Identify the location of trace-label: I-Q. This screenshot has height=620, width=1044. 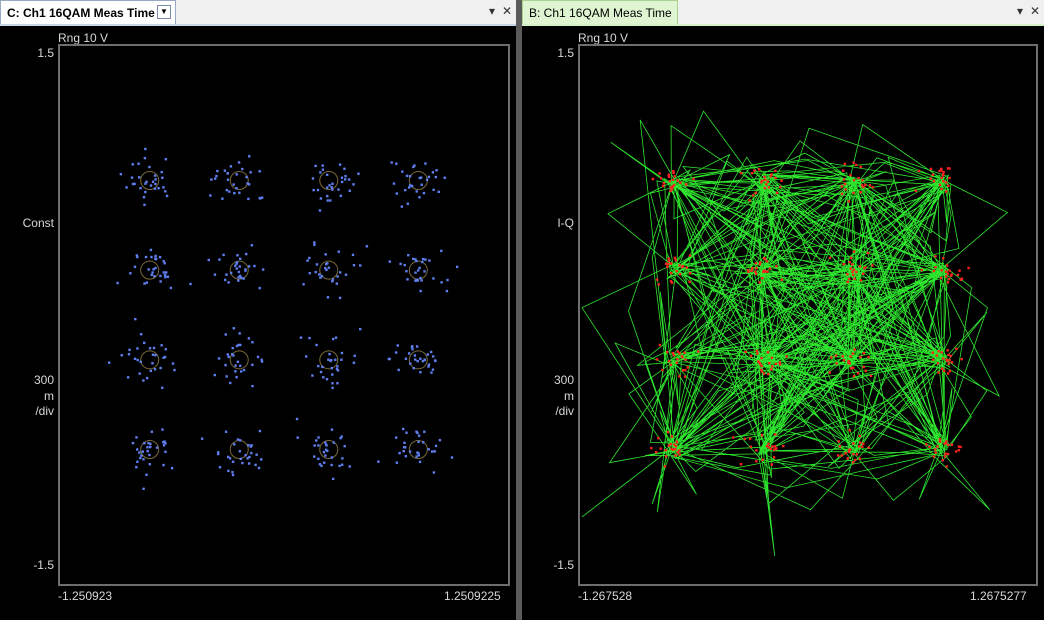
(565, 223).